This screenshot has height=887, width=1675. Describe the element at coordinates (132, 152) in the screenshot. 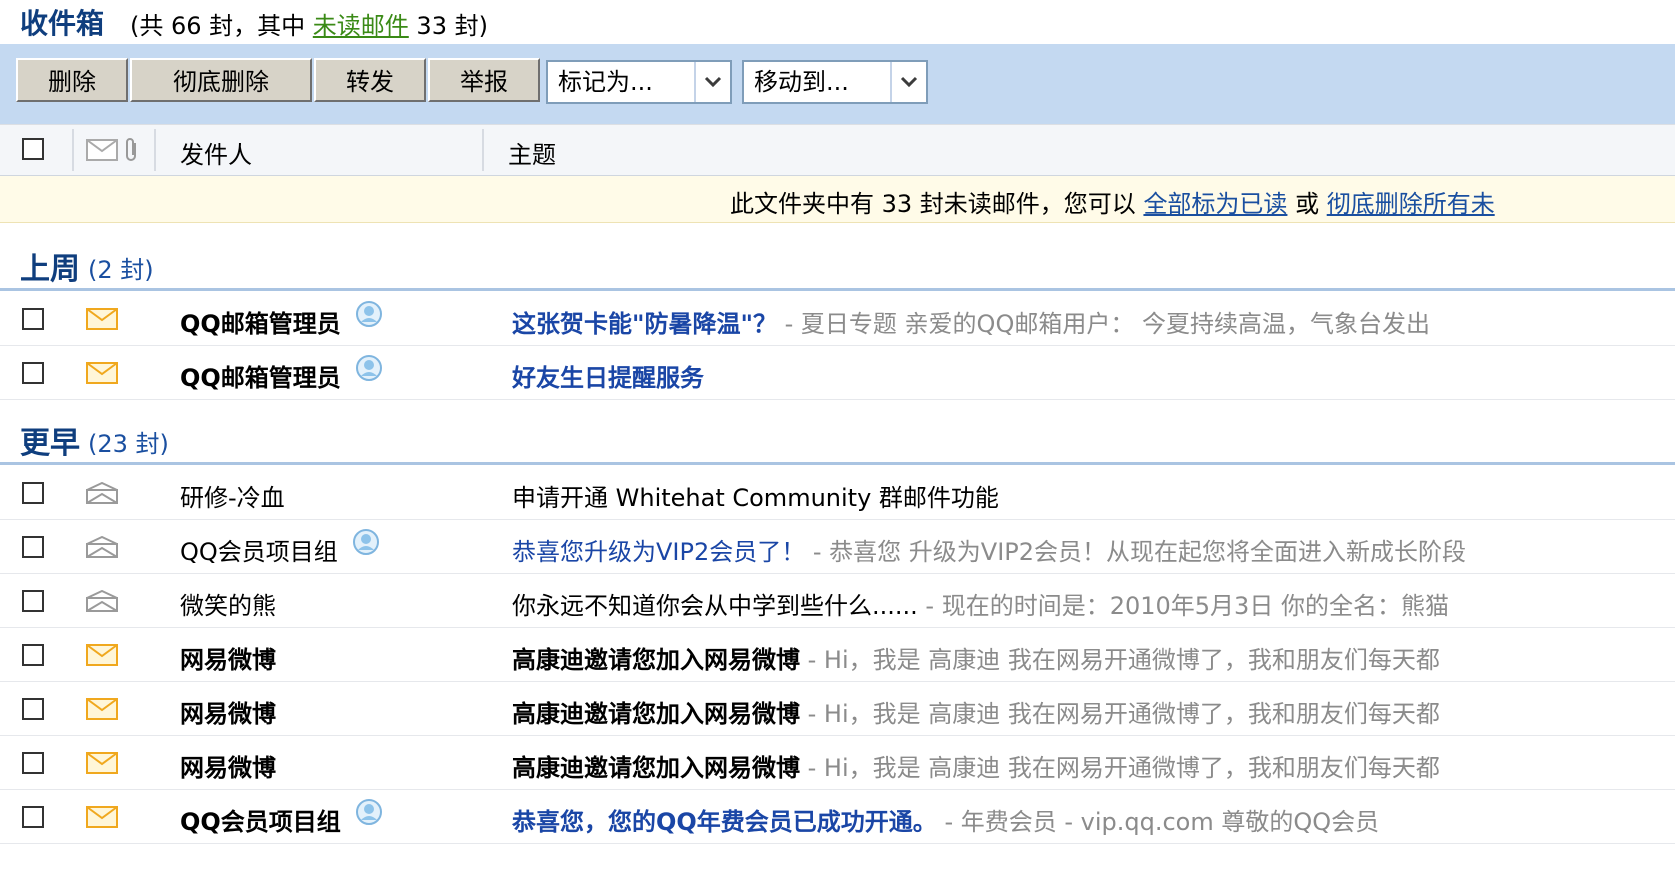

I see `paperclip-icon` at that location.